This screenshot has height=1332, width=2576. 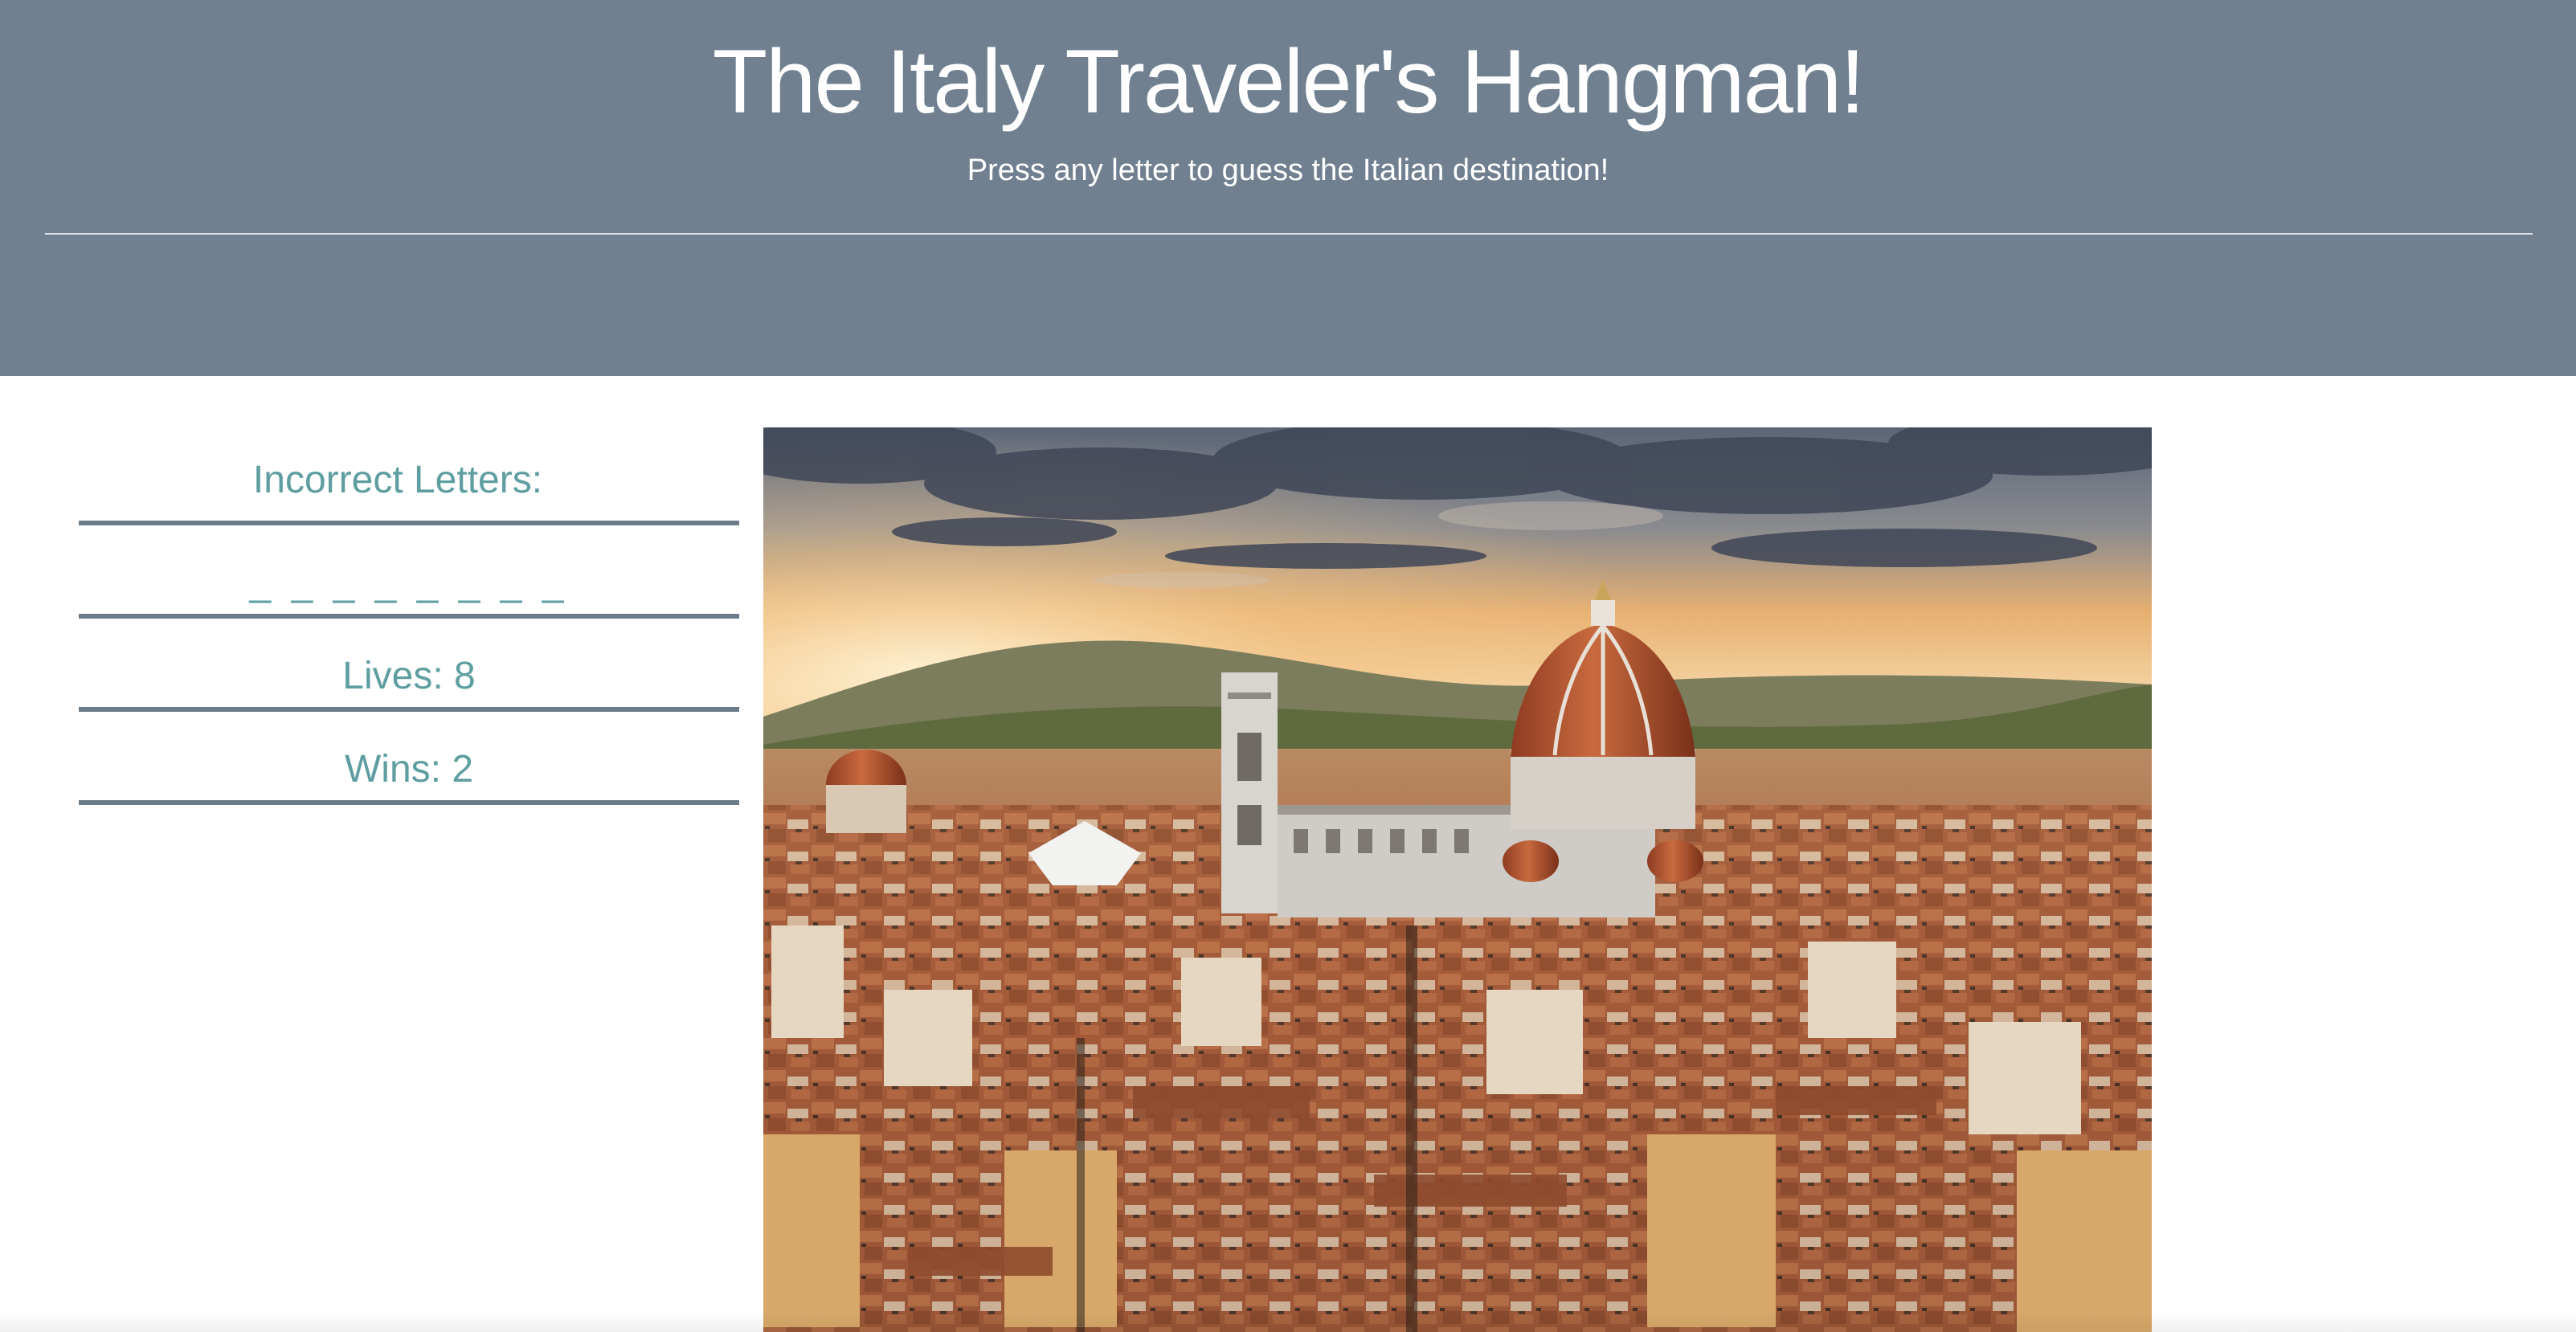 I want to click on word-blanks-row: _ _ _ _ _ _ _ _, so click(x=409, y=572).